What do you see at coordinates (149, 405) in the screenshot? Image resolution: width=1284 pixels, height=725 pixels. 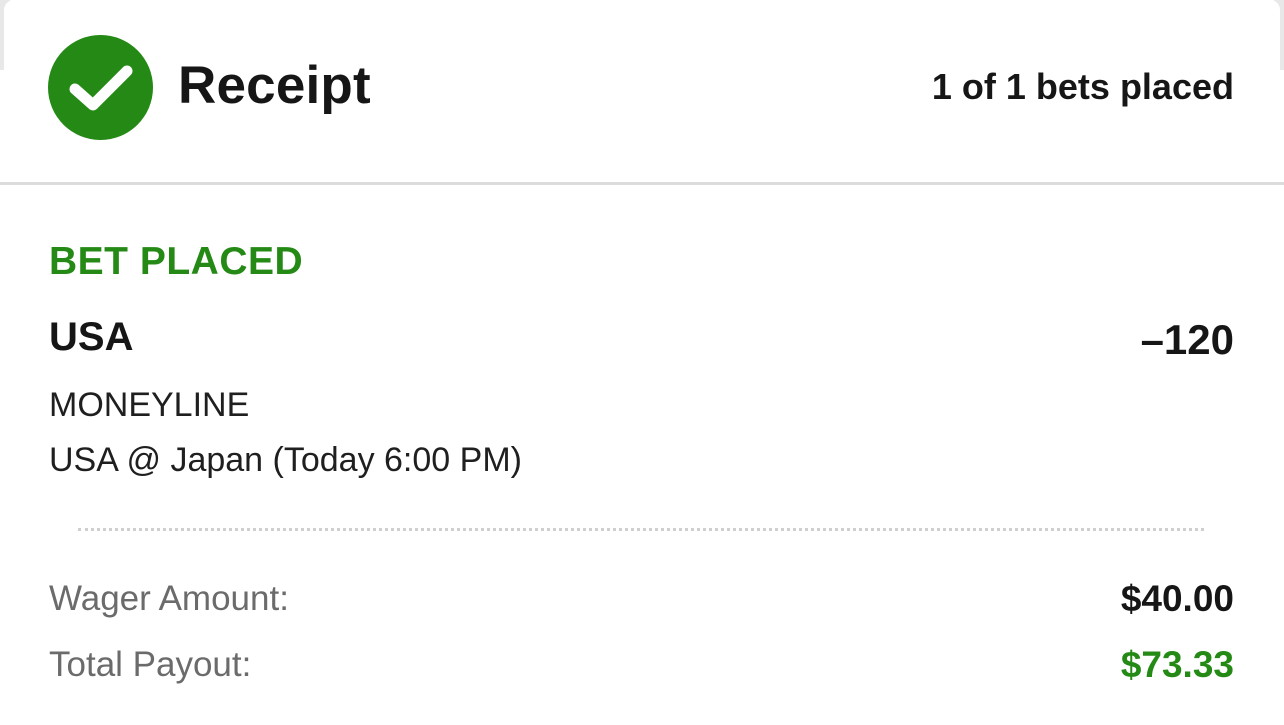 I see `bet-market-type: MONEYLINE` at bounding box center [149, 405].